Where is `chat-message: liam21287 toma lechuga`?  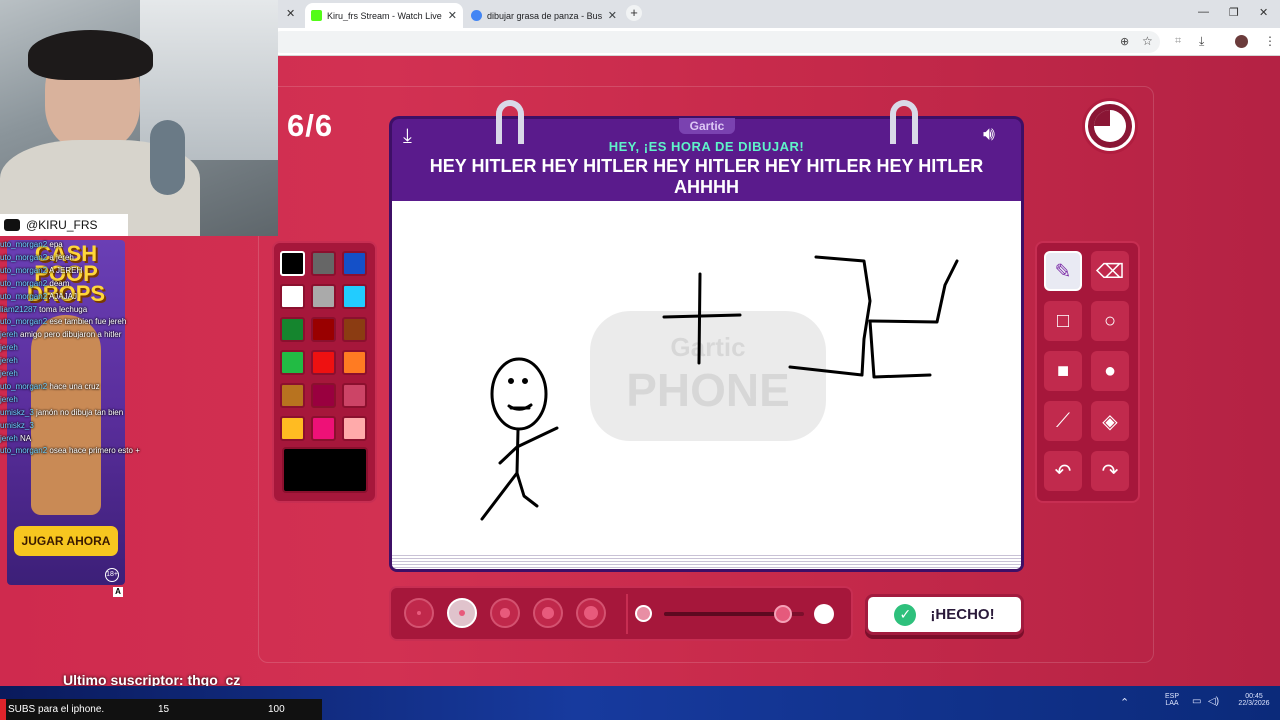
chat-message: liam21287 toma lechuga is located at coordinates (43, 309).